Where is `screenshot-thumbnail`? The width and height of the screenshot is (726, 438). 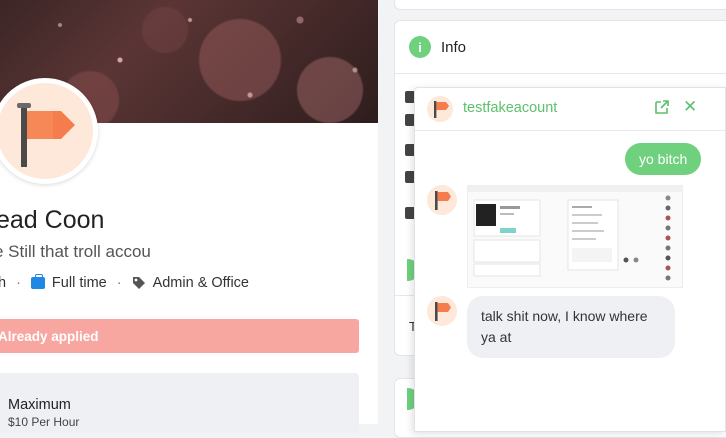 screenshot-thumbnail is located at coordinates (575, 233).